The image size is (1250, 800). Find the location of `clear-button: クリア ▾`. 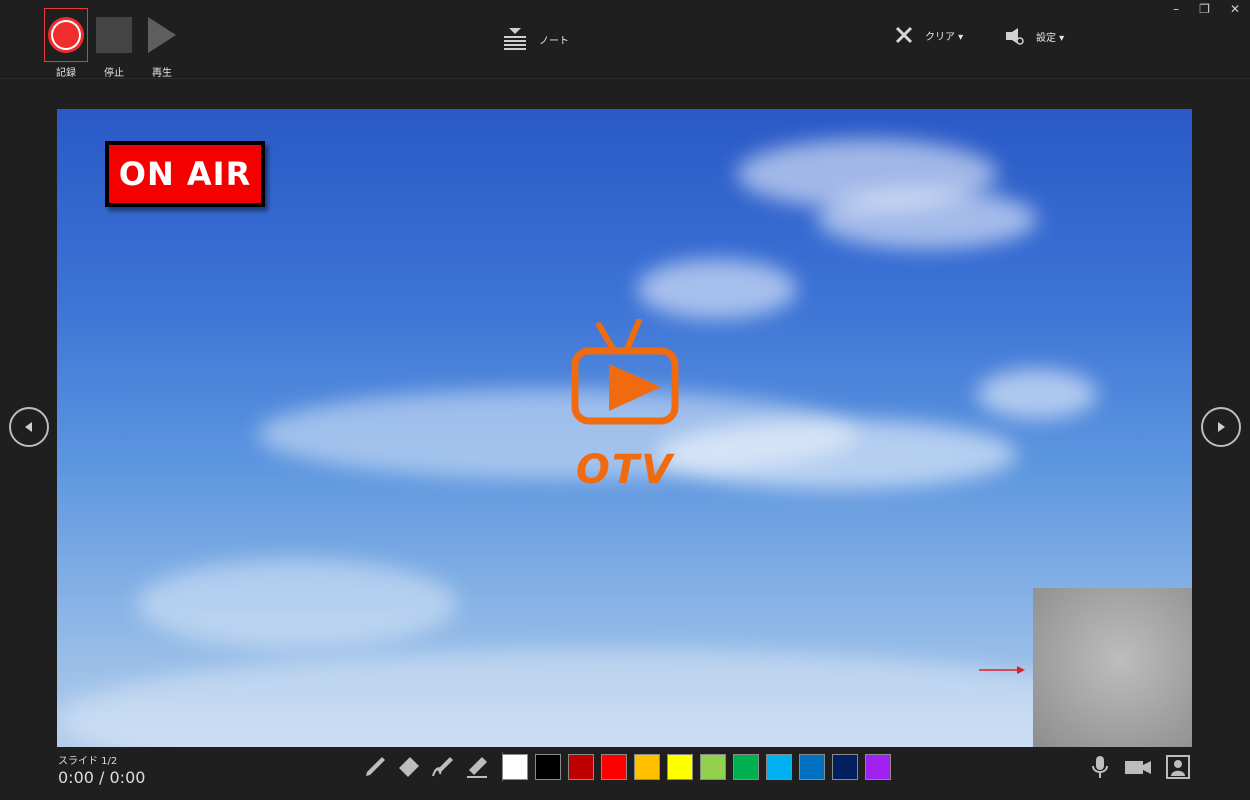

clear-button: クリア ▾ is located at coordinates (929, 35).